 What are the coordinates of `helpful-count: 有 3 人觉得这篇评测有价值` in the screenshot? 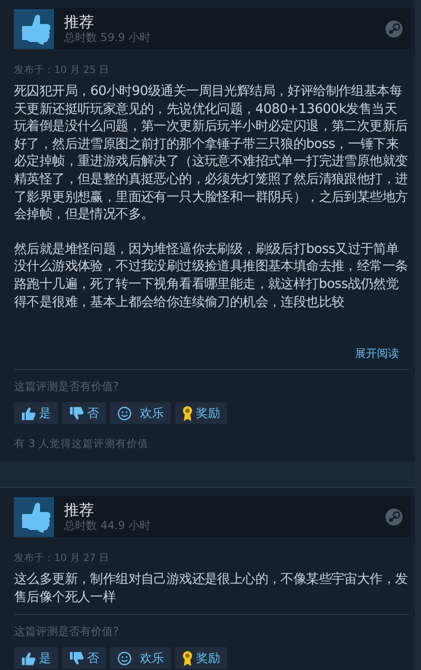 It's located at (82, 444).